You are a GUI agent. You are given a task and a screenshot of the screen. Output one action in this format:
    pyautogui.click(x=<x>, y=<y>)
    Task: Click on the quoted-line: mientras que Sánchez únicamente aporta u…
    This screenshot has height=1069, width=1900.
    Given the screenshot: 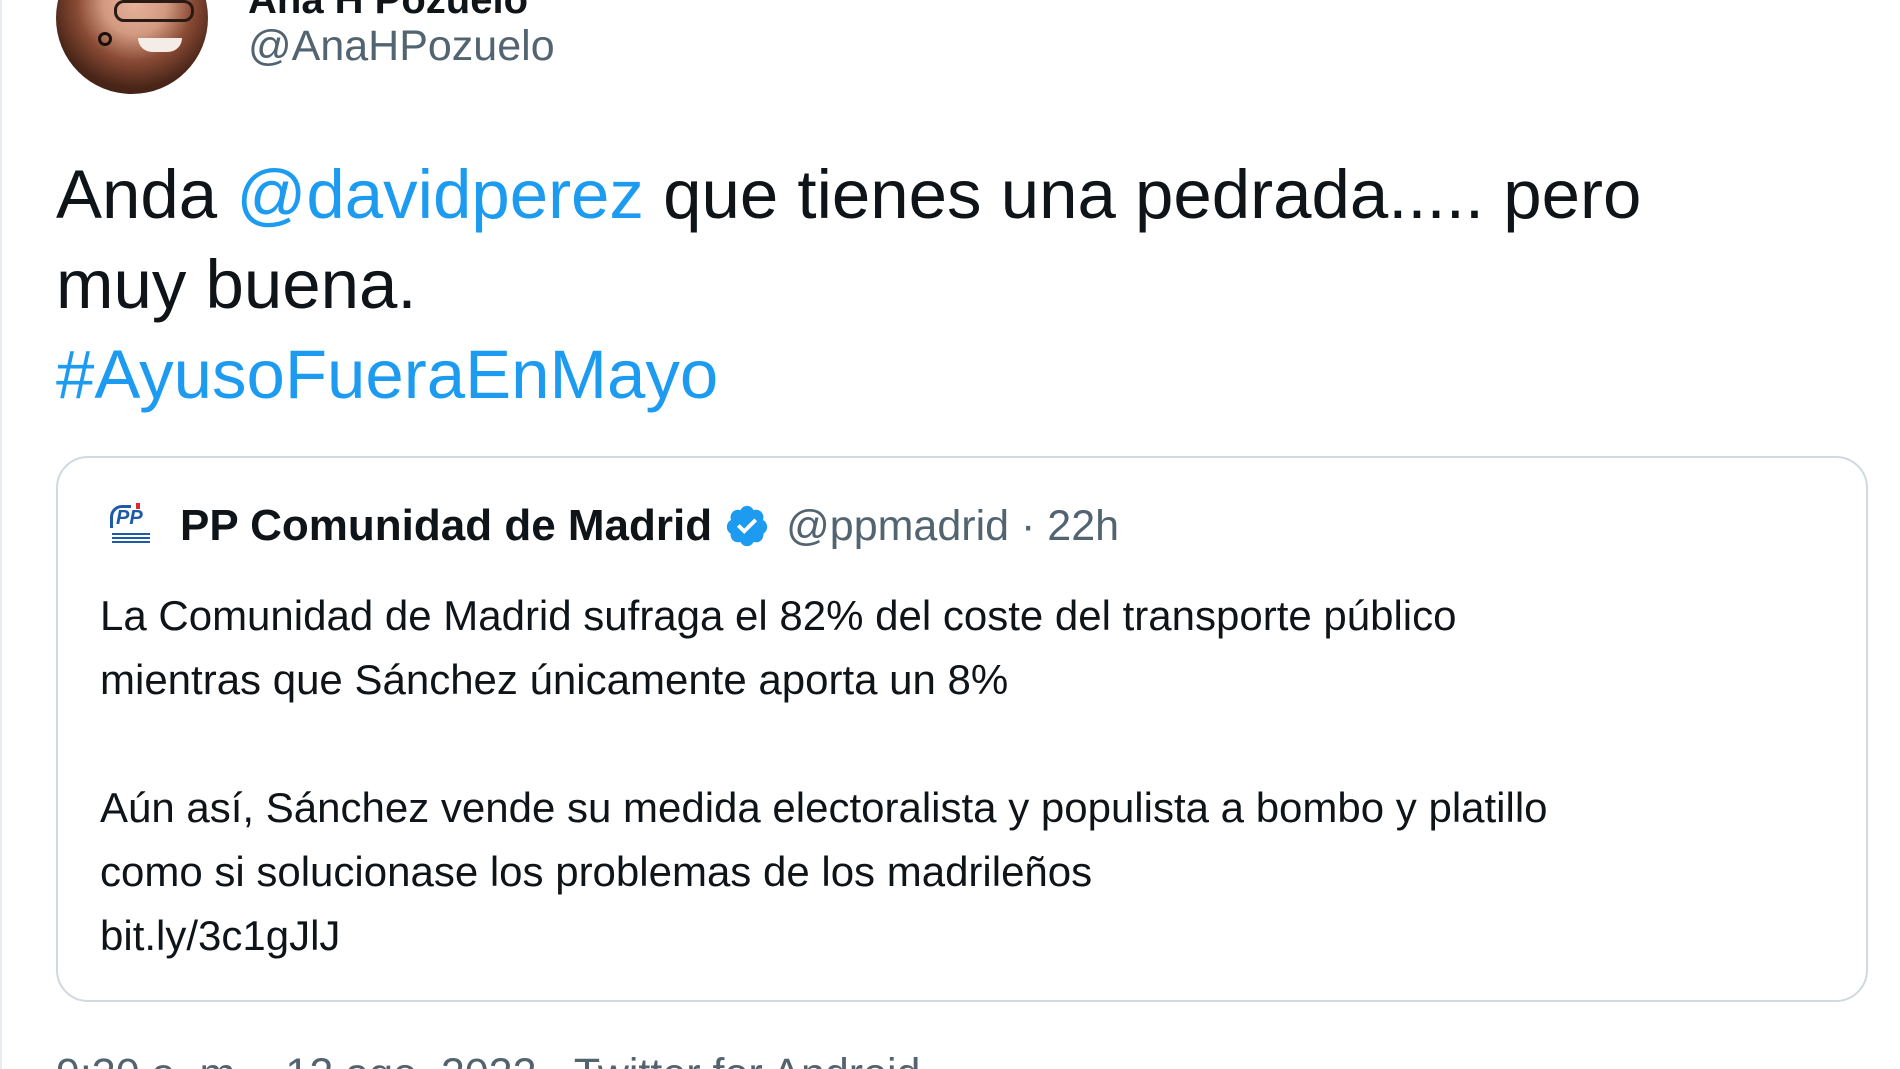 What is the action you would take?
    pyautogui.click(x=554, y=679)
    